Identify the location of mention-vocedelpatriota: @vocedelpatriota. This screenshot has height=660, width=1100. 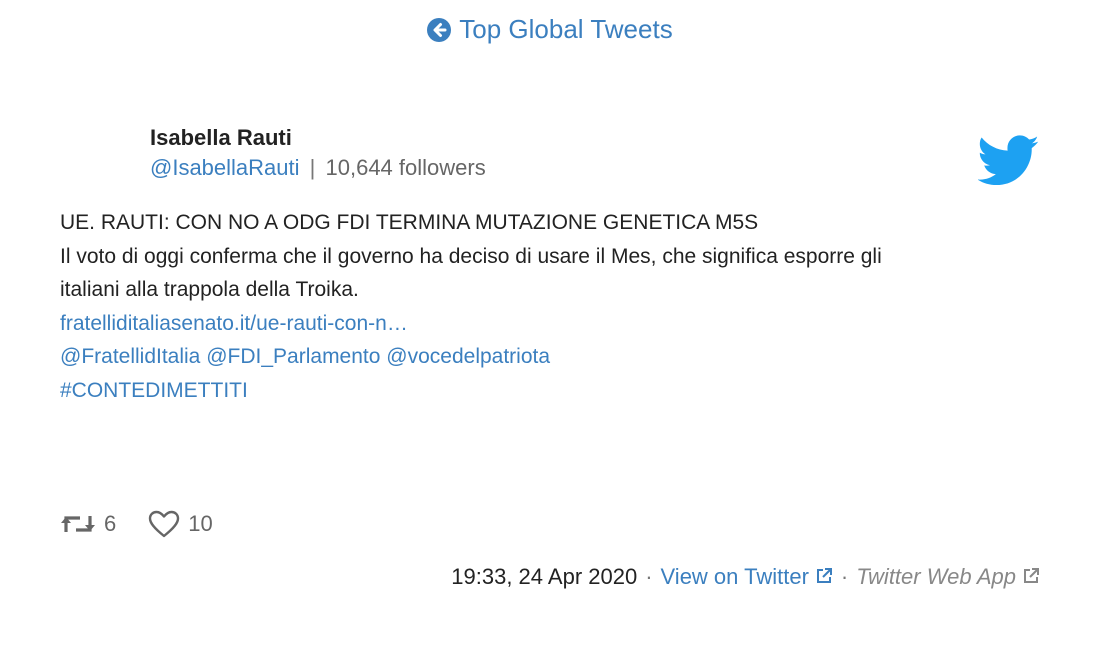
(468, 356).